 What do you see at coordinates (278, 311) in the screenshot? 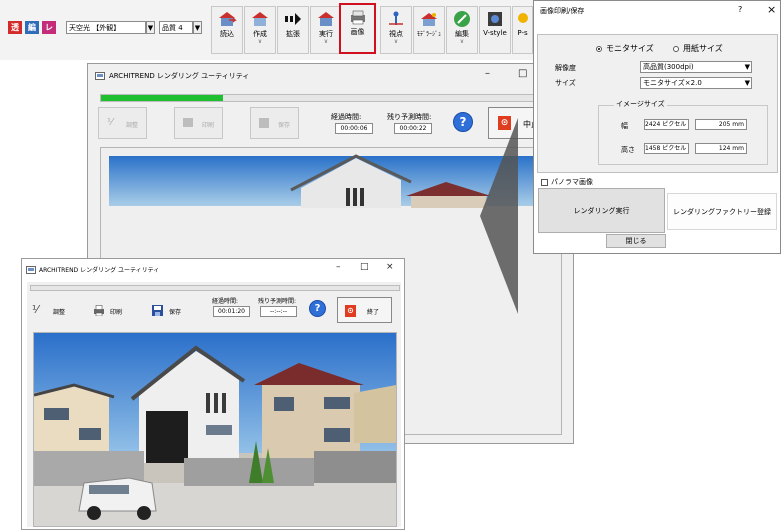
I see `remaining-value: --:--:--` at bounding box center [278, 311].